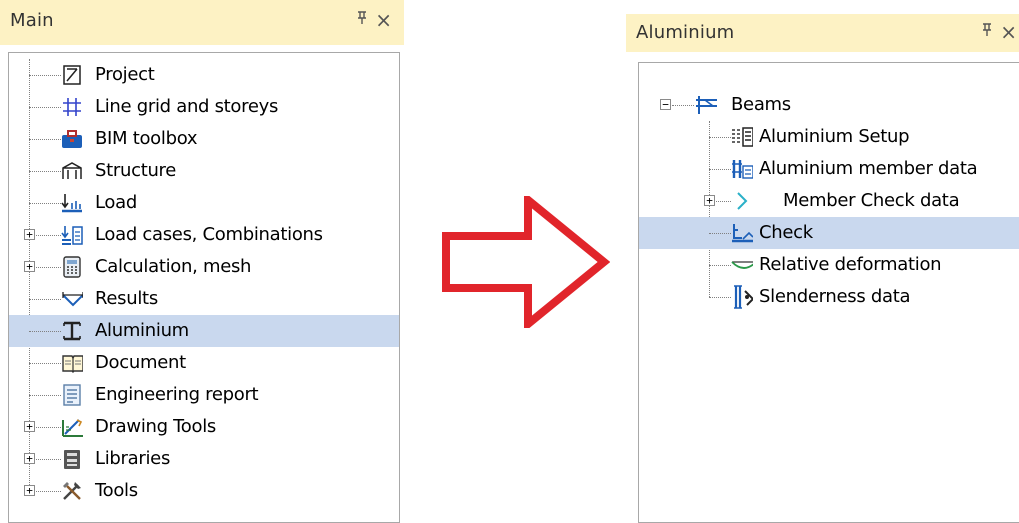 Image resolution: width=1019 pixels, height=523 pixels. What do you see at coordinates (187, 106) in the screenshot?
I see `tree-item-label: Line grid and storeys` at bounding box center [187, 106].